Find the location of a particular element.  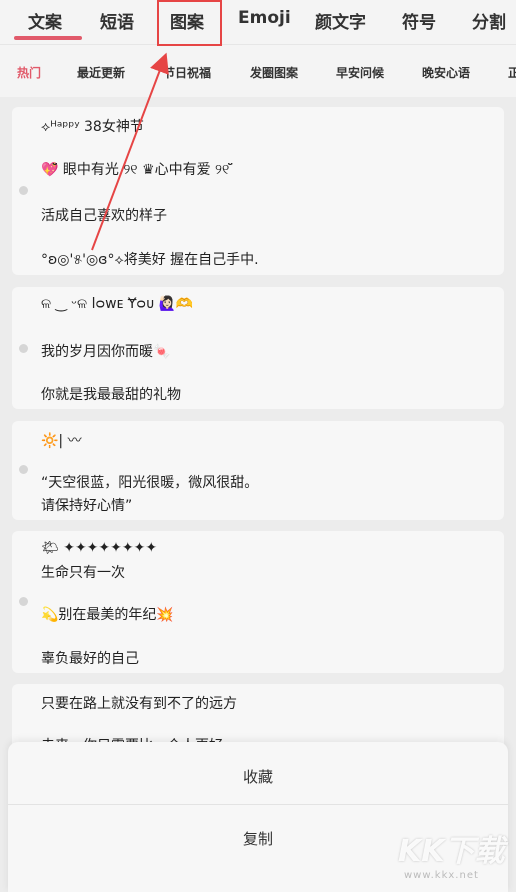

watermark-logo: KK下载 www.kkx.net is located at coordinates (457, 856).